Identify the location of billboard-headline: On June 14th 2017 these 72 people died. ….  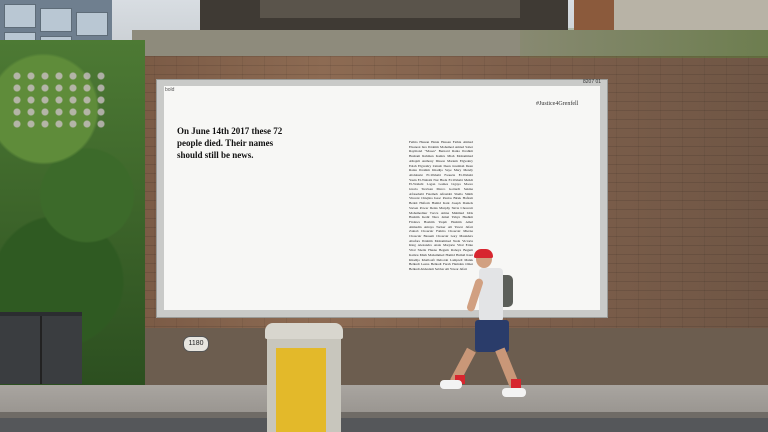
(230, 143).